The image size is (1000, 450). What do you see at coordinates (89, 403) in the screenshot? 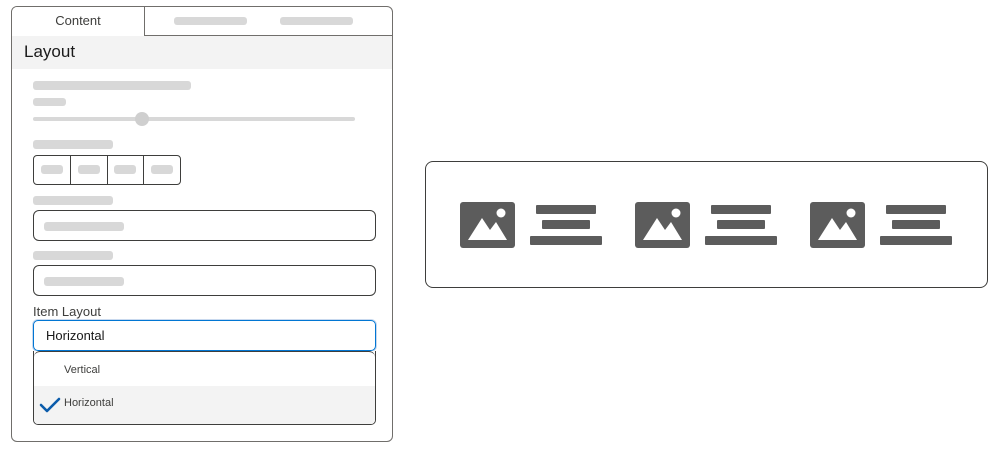
I see `option-label: Horizontal` at bounding box center [89, 403].